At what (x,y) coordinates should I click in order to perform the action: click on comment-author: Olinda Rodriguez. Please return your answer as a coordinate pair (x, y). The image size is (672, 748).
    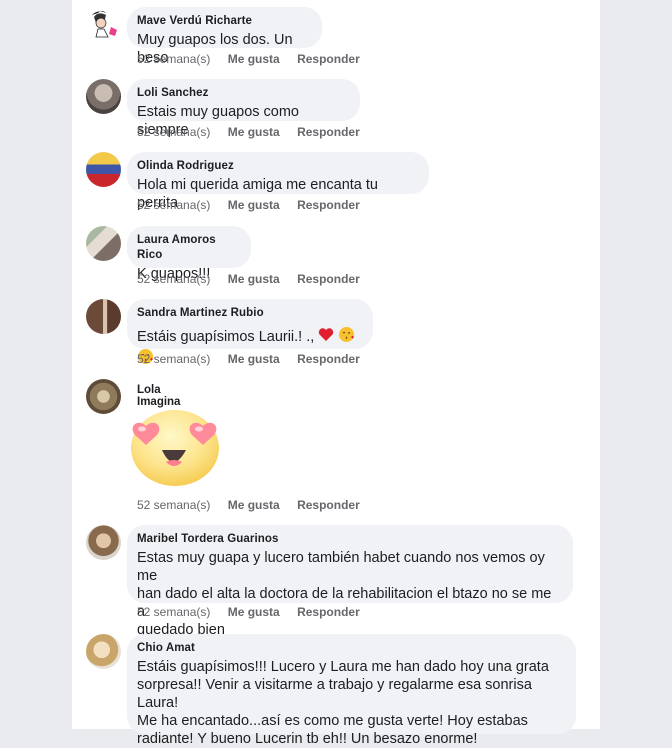
    Looking at the image, I should click on (278, 166).